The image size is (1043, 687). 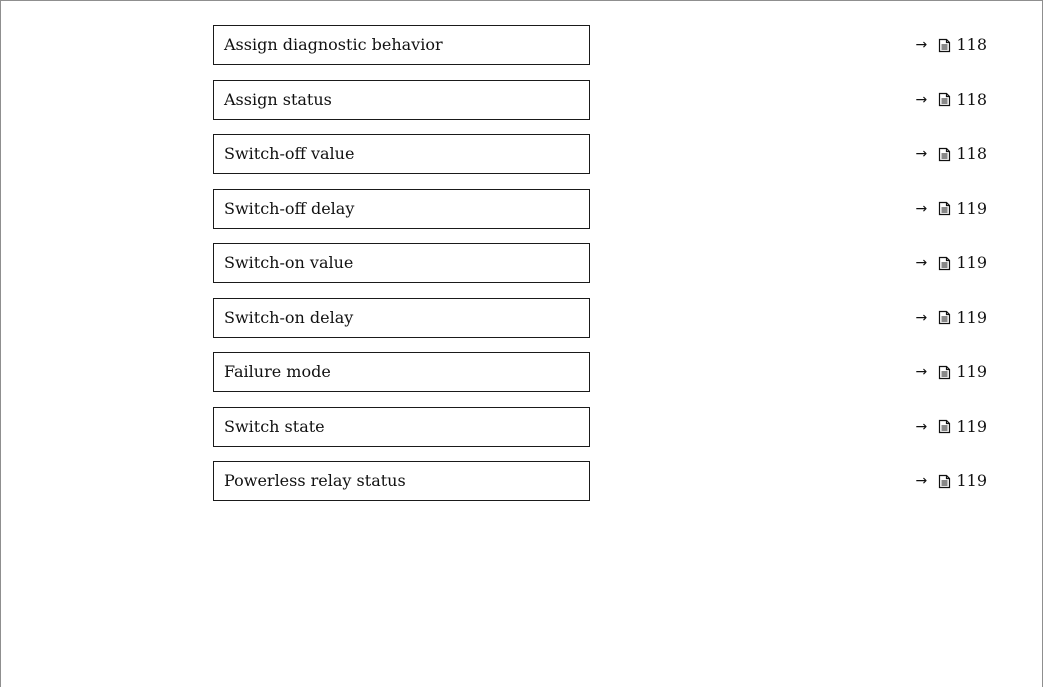 I want to click on parameter-powerless-relay-status: Powerless relay status, so click(x=401, y=481).